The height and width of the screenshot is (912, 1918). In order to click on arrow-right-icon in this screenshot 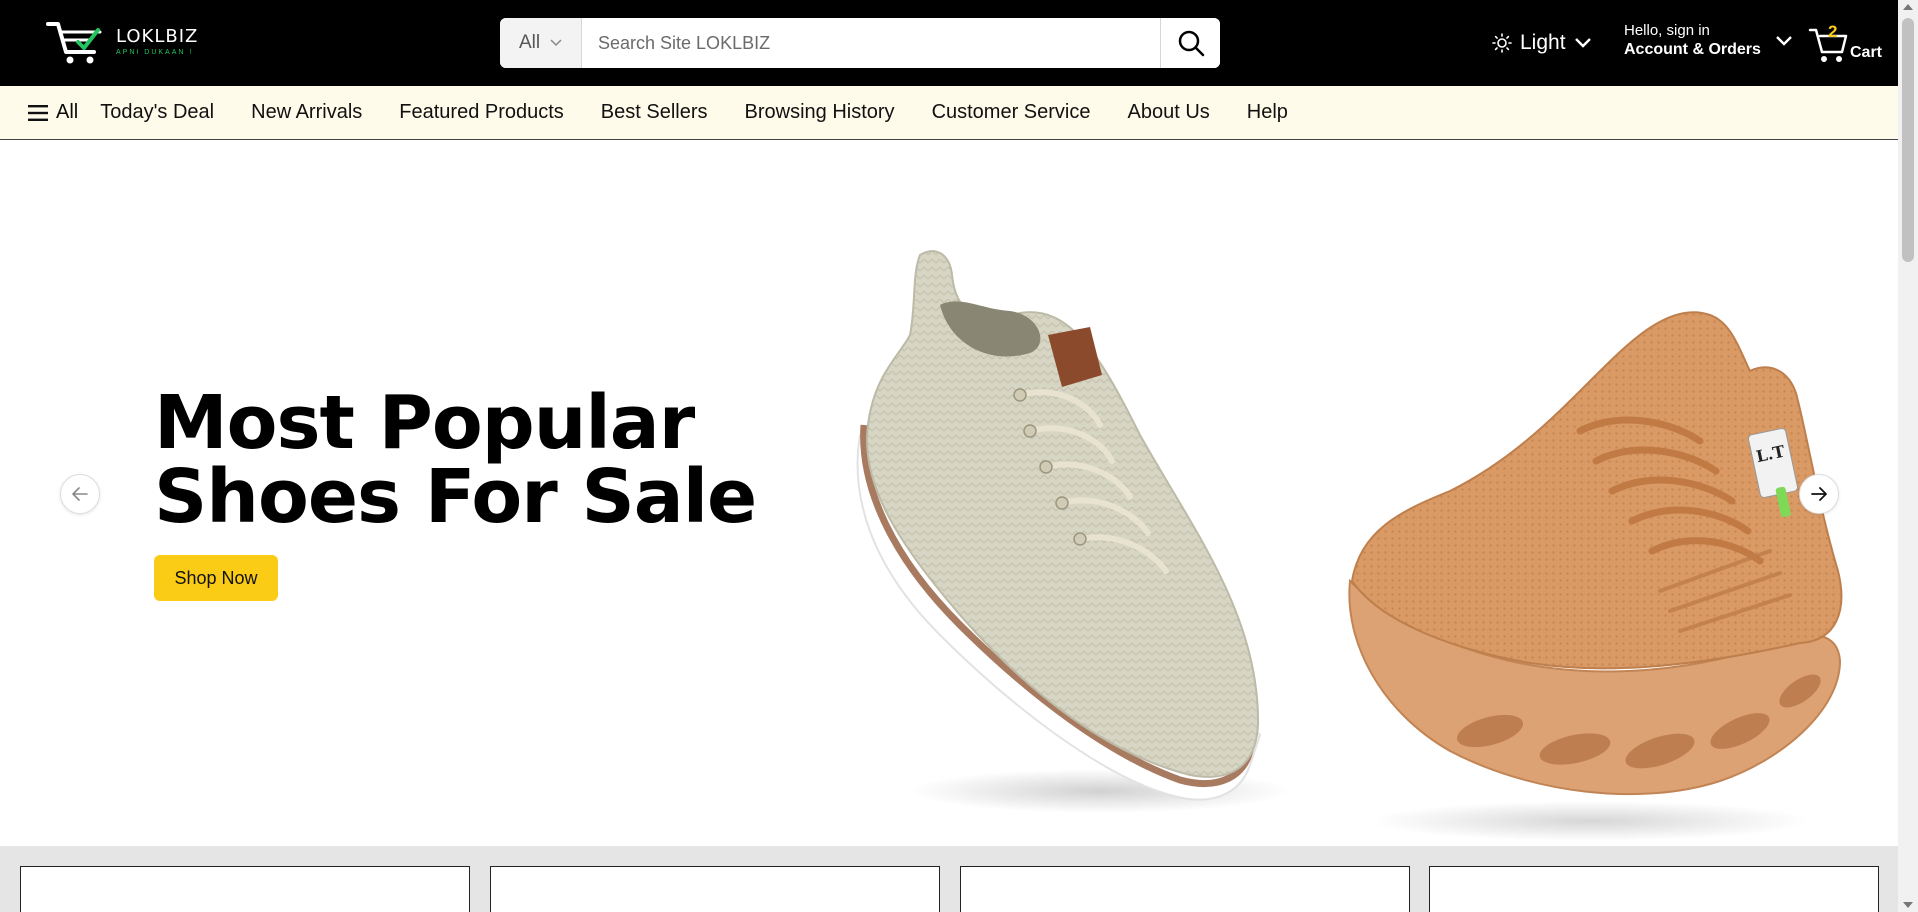, I will do `click(1819, 494)`.